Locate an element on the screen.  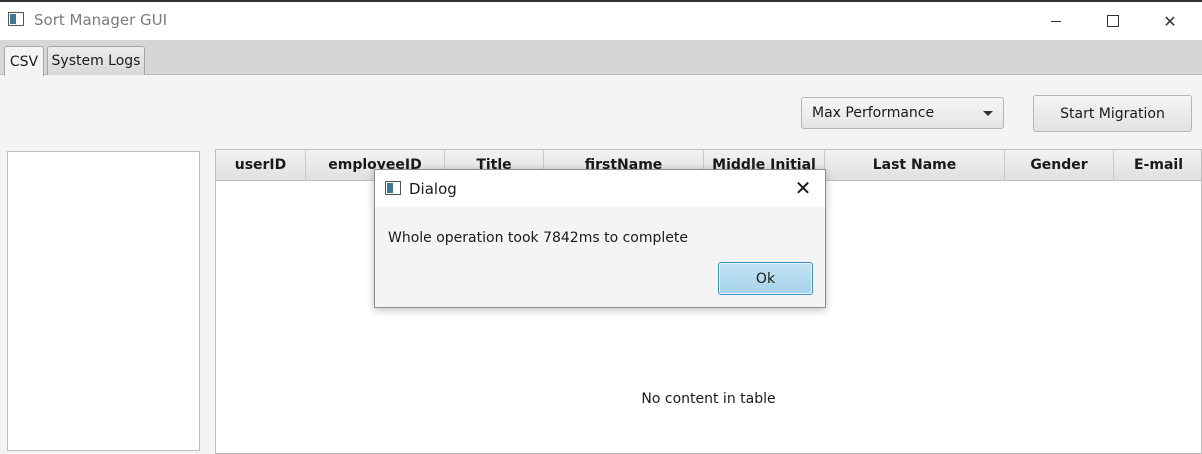
app-icon is located at coordinates (16, 19).